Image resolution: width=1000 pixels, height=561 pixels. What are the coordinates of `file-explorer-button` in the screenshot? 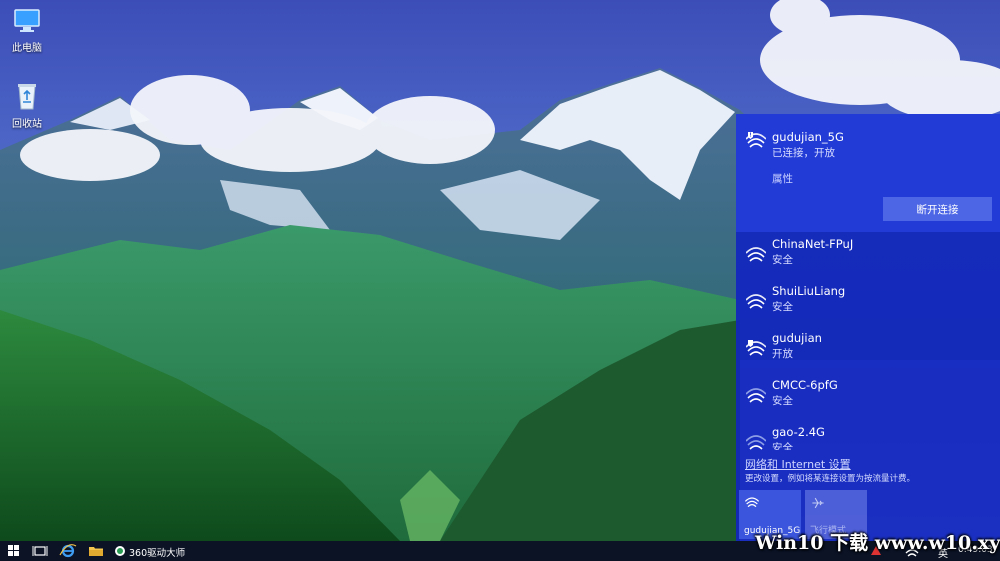 It's located at (96, 551).